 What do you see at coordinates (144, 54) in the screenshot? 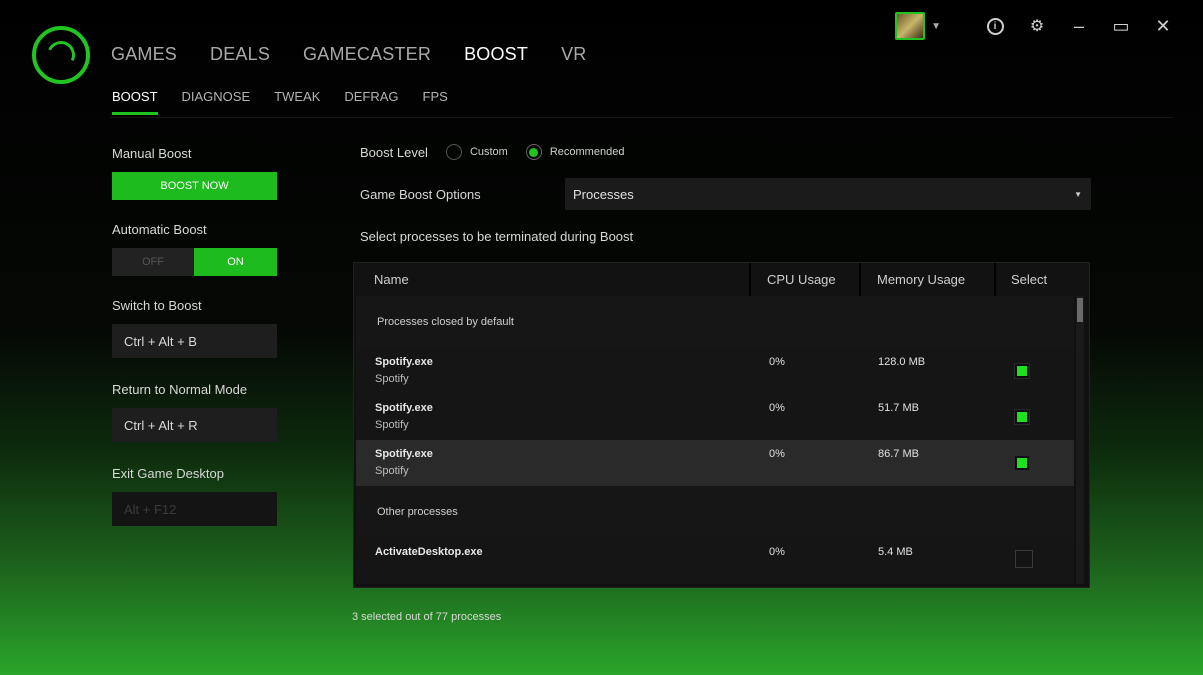
I see `nav-games: GAMES` at bounding box center [144, 54].